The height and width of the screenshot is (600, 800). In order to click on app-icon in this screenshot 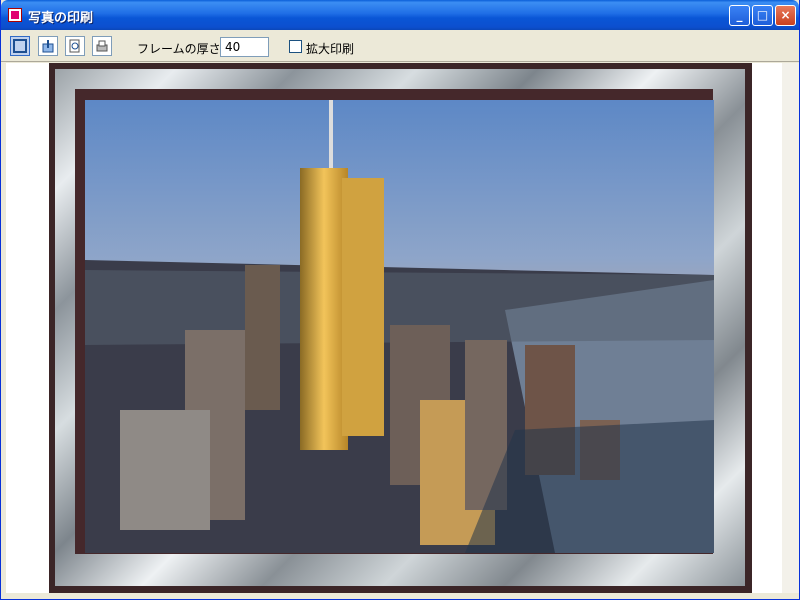, I will do `click(15, 15)`.